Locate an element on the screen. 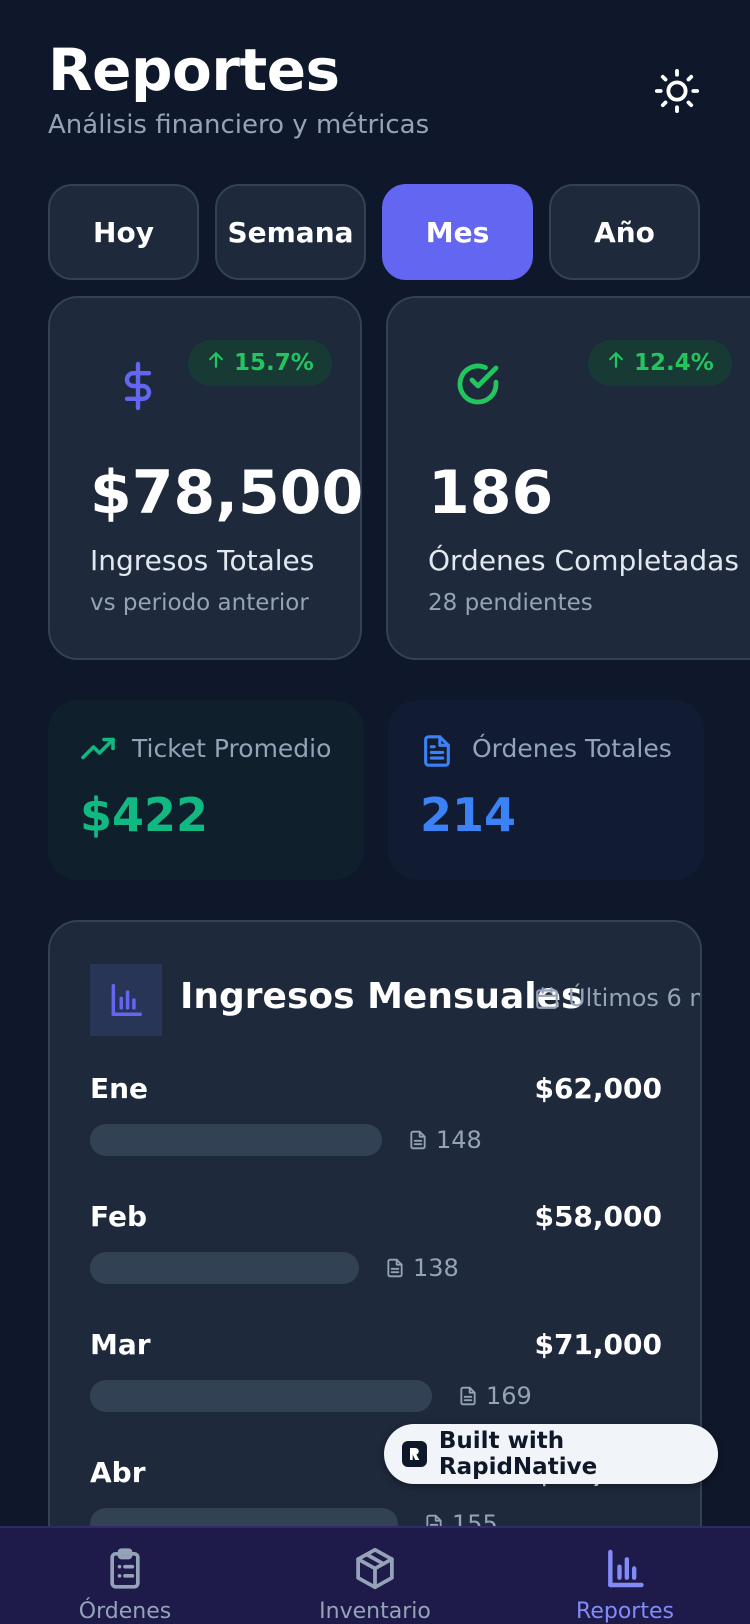 Image resolution: width=750 pixels, height=1624 pixels. bottom-nav: Órdenes Inventario Reportes is located at coordinates (375, 1575).